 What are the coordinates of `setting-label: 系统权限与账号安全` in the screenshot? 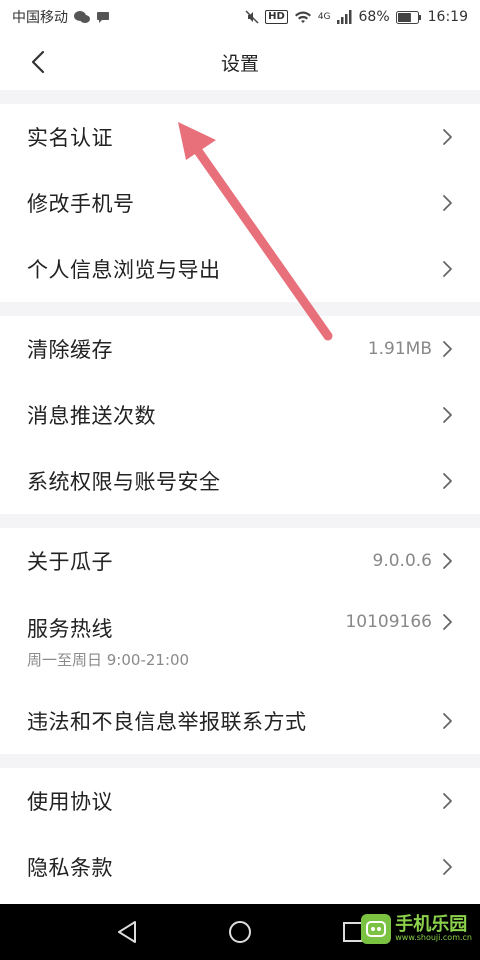 It's located at (124, 482).